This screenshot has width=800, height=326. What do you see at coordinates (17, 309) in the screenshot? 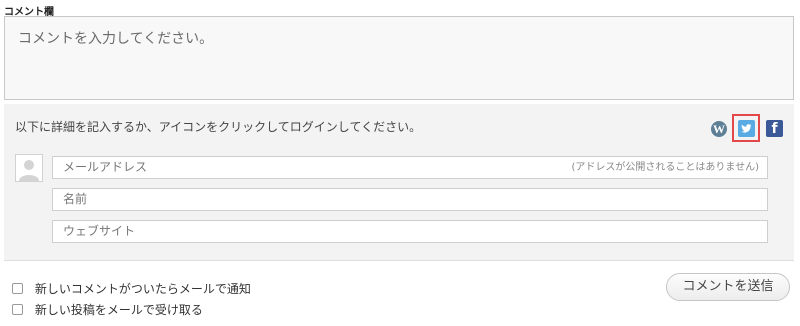
I see `notify-posts-checkbox` at bounding box center [17, 309].